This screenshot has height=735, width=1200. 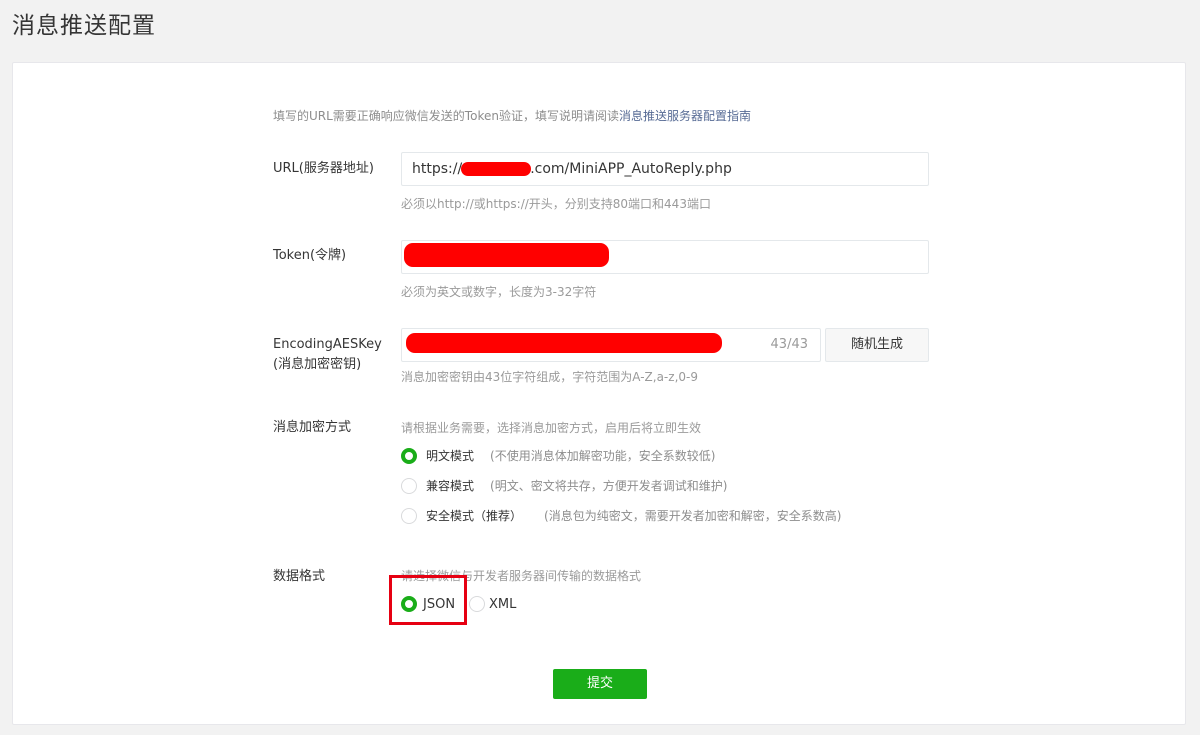 I want to click on url-tip: 必须以http://或https://开头，分别支持80端口和443端口, so click(x=556, y=204).